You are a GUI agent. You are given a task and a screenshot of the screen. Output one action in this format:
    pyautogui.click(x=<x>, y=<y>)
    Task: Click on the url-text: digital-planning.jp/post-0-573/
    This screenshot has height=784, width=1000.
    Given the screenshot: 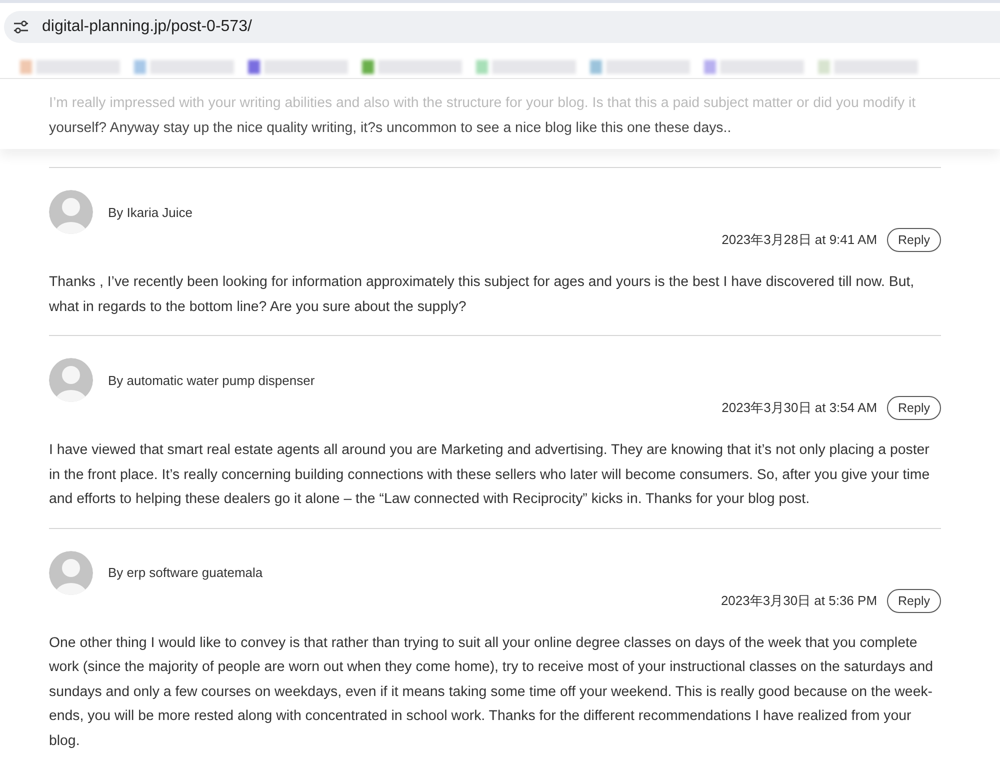 What is the action you would take?
    pyautogui.click(x=147, y=27)
    